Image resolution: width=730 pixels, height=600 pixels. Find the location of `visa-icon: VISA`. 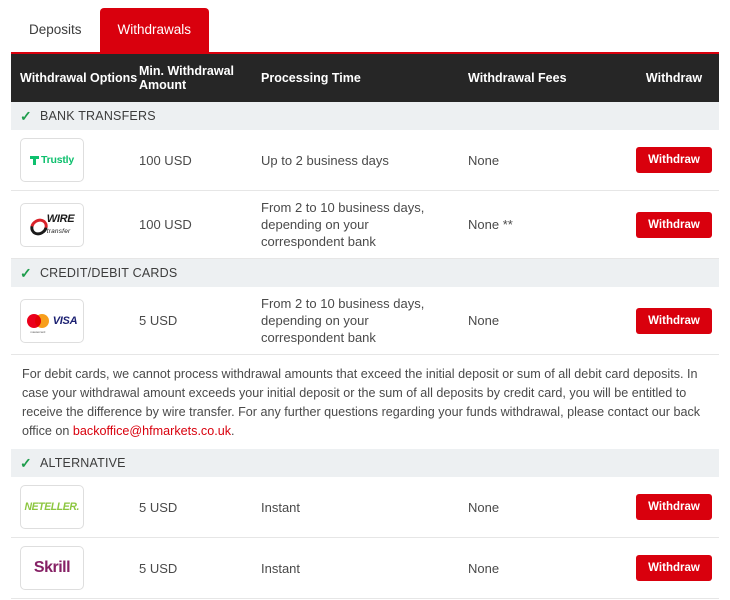

visa-icon: VISA is located at coordinates (65, 320).